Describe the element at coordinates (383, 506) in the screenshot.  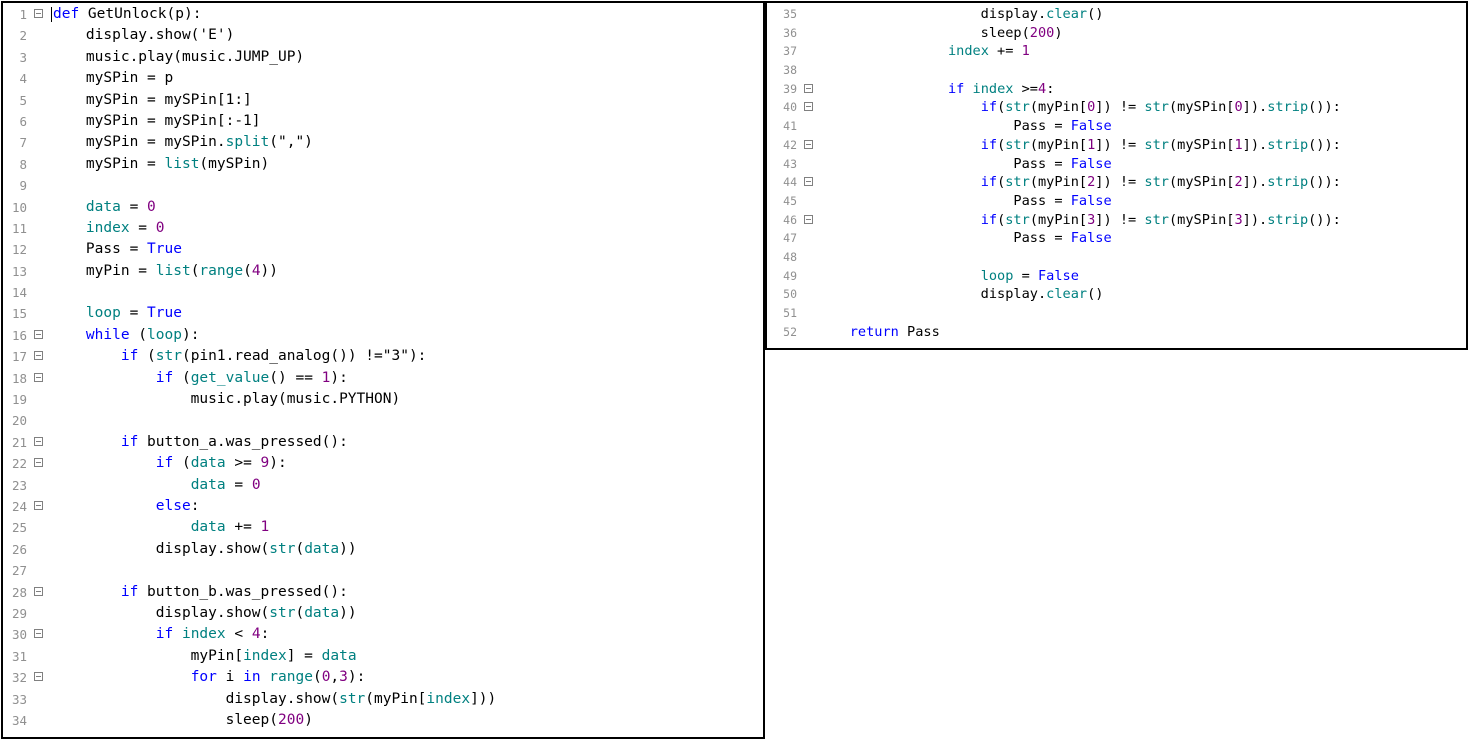
I see `code-line: 24 else:` at that location.